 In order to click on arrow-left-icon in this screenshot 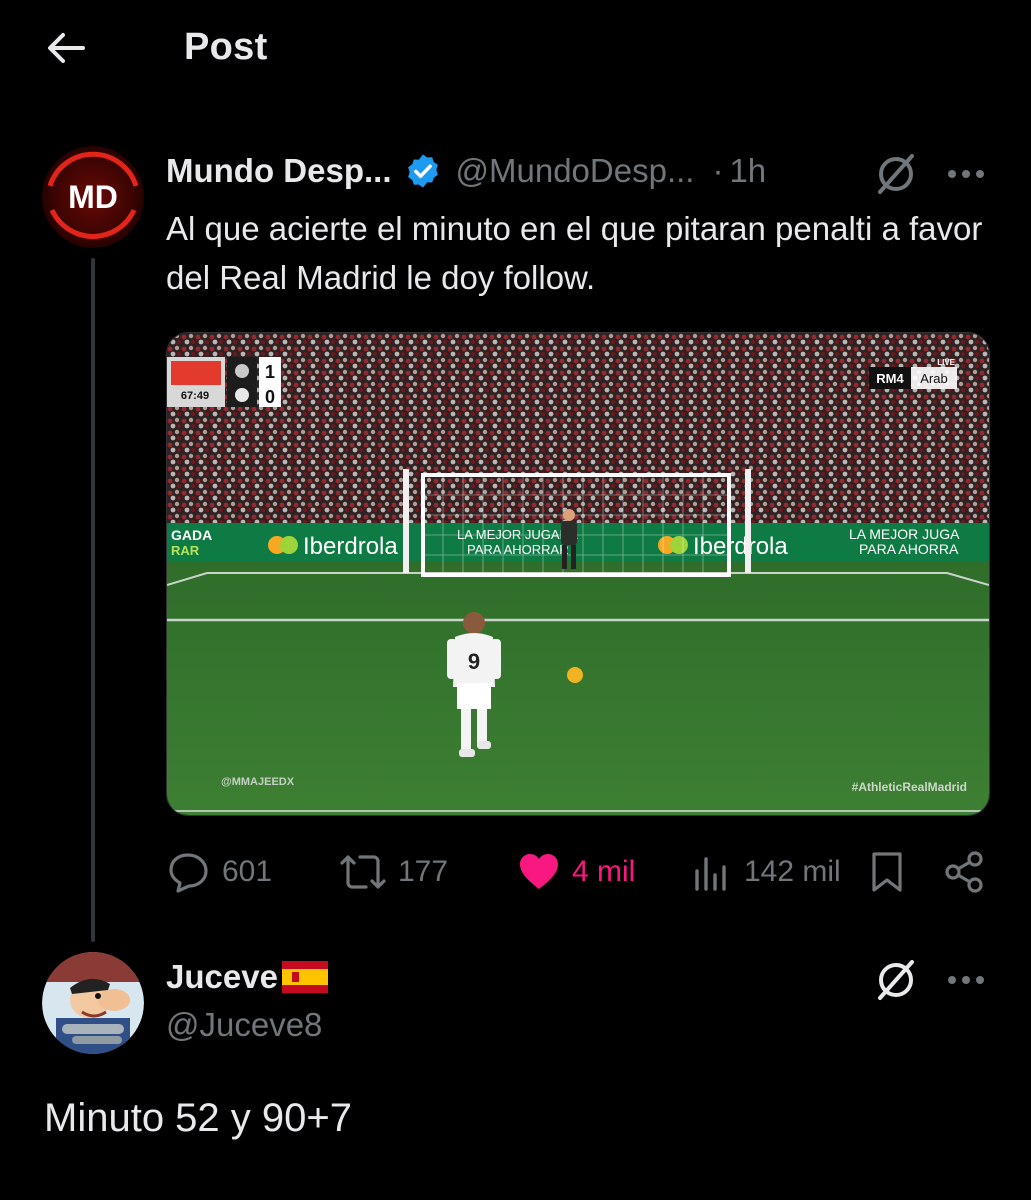, I will do `click(66, 48)`.